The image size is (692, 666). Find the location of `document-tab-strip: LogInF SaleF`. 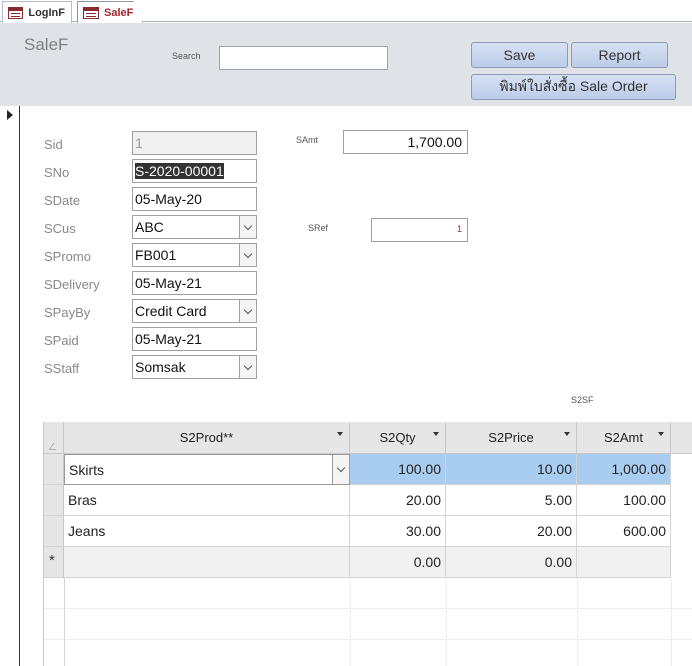

document-tab-strip: LogInF SaleF is located at coordinates (346, 11).